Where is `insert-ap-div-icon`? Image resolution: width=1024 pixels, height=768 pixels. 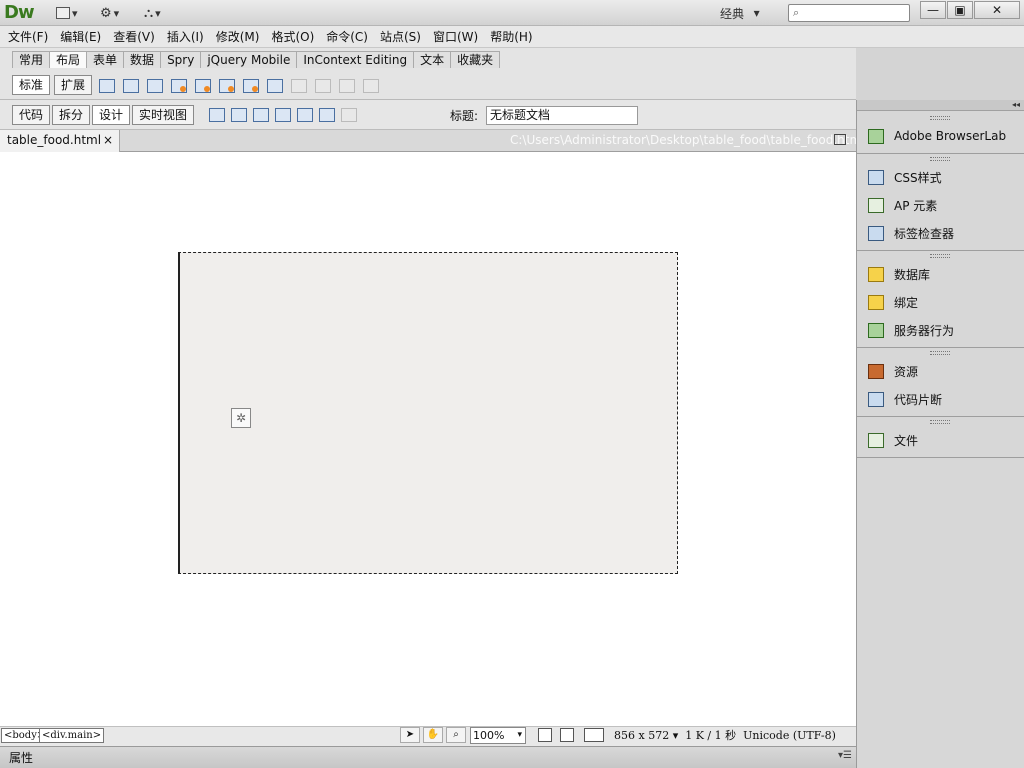 insert-ap-div-icon is located at coordinates (130, 85).